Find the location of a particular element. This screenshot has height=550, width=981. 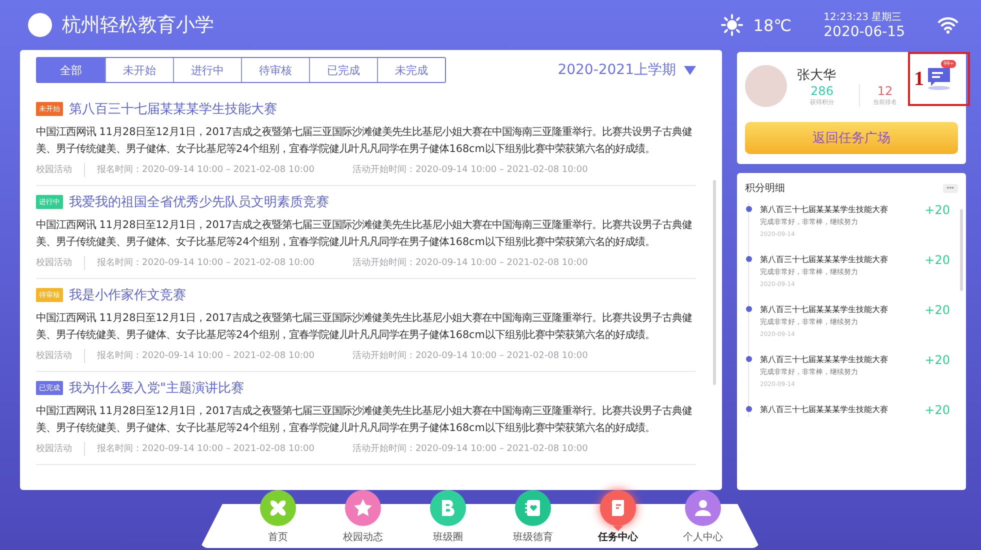

filter-tab: 全部 is located at coordinates (71, 70).